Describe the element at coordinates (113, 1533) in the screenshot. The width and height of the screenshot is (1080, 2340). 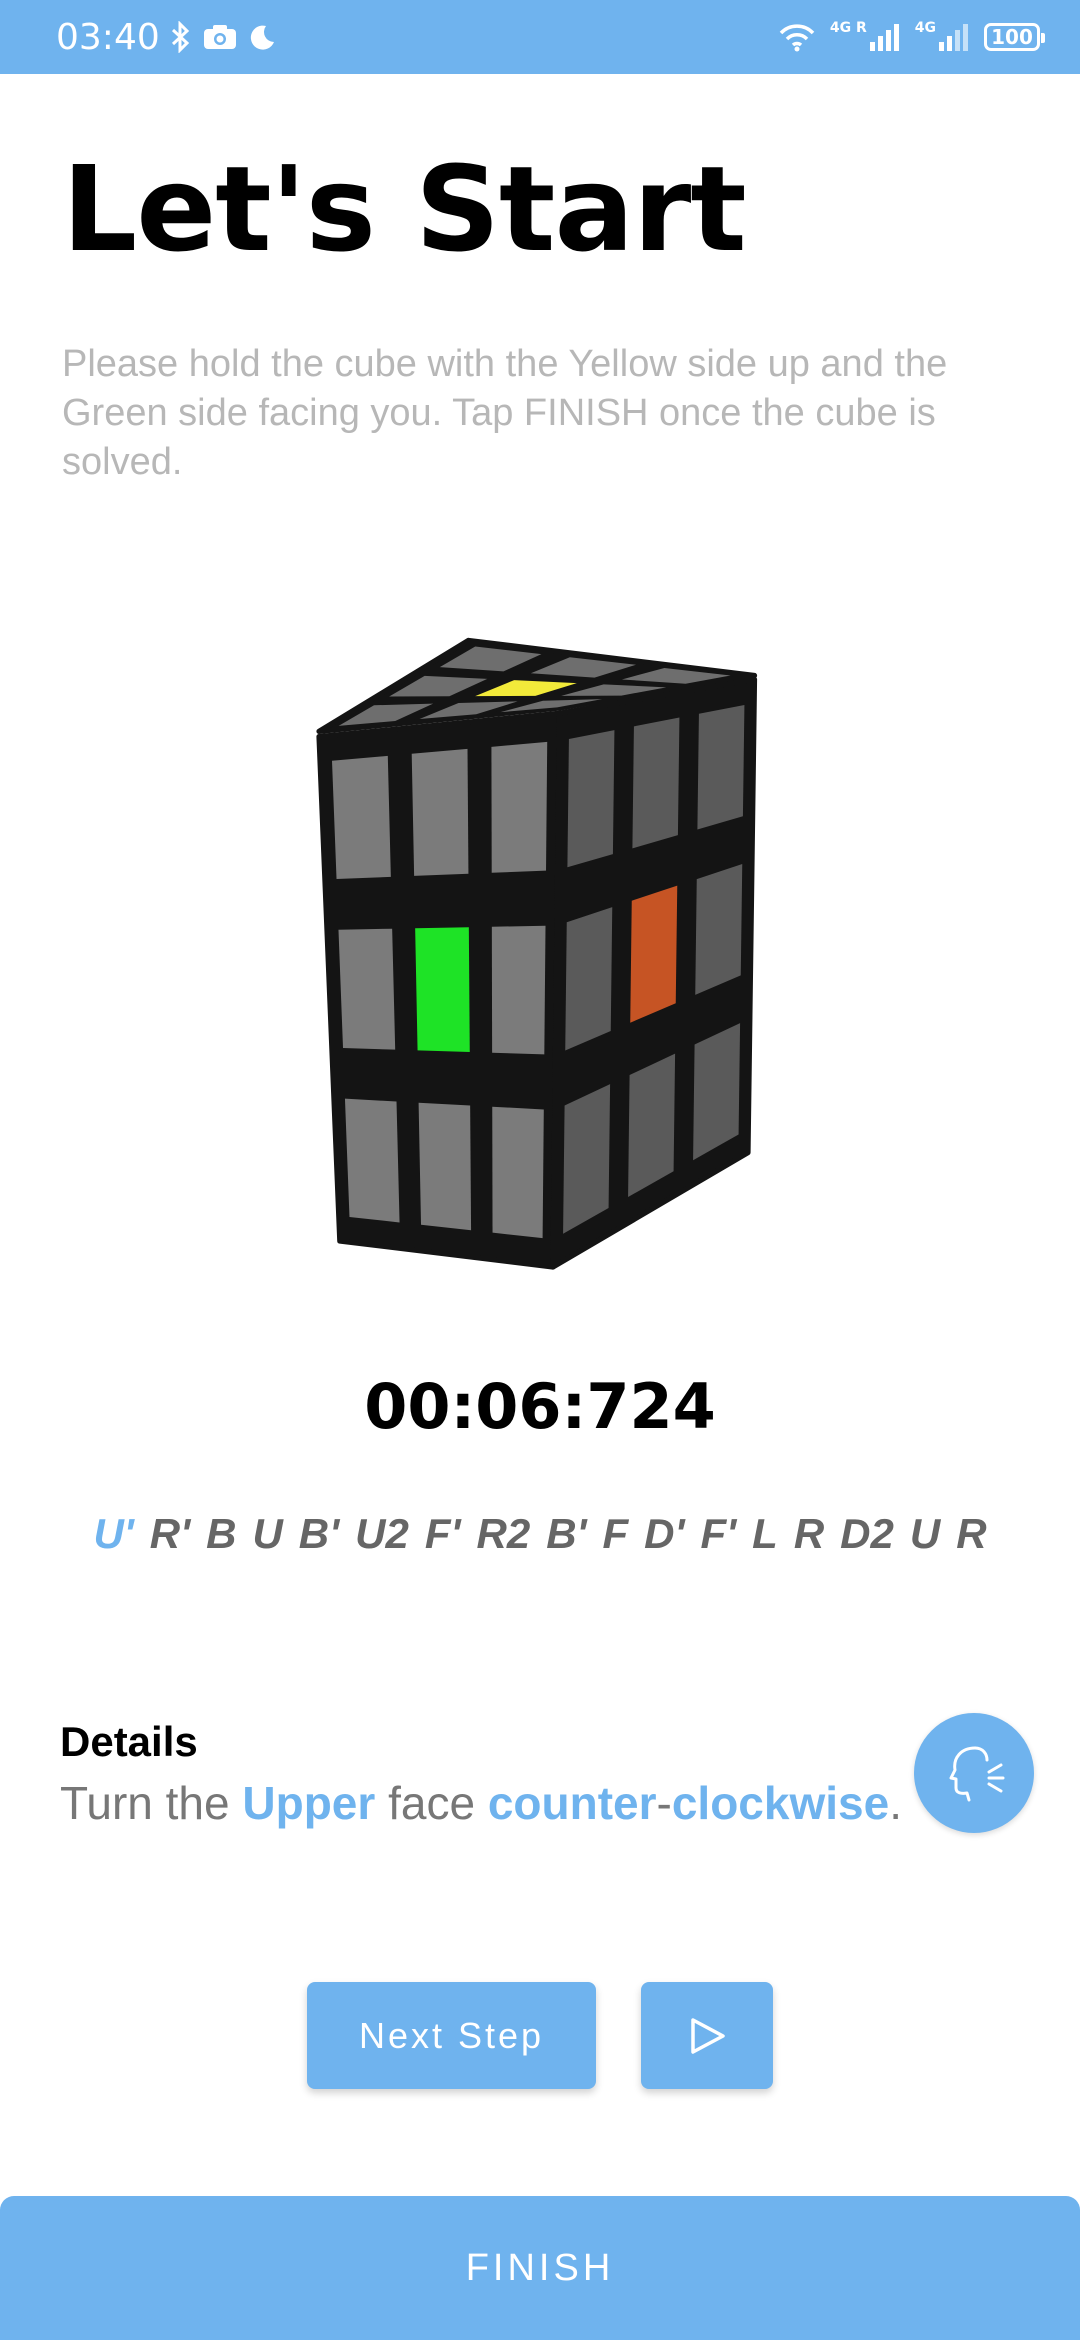
I see `move-current: U'` at that location.